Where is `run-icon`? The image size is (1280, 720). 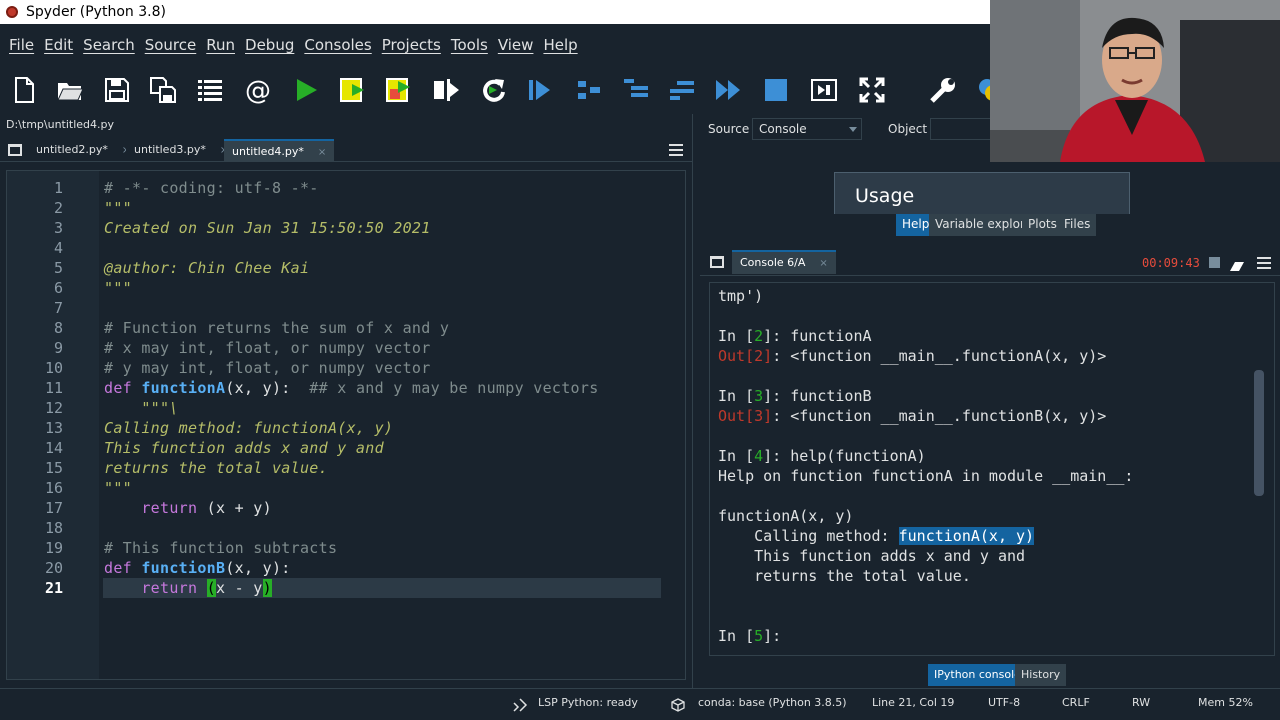
run-icon is located at coordinates (306, 90).